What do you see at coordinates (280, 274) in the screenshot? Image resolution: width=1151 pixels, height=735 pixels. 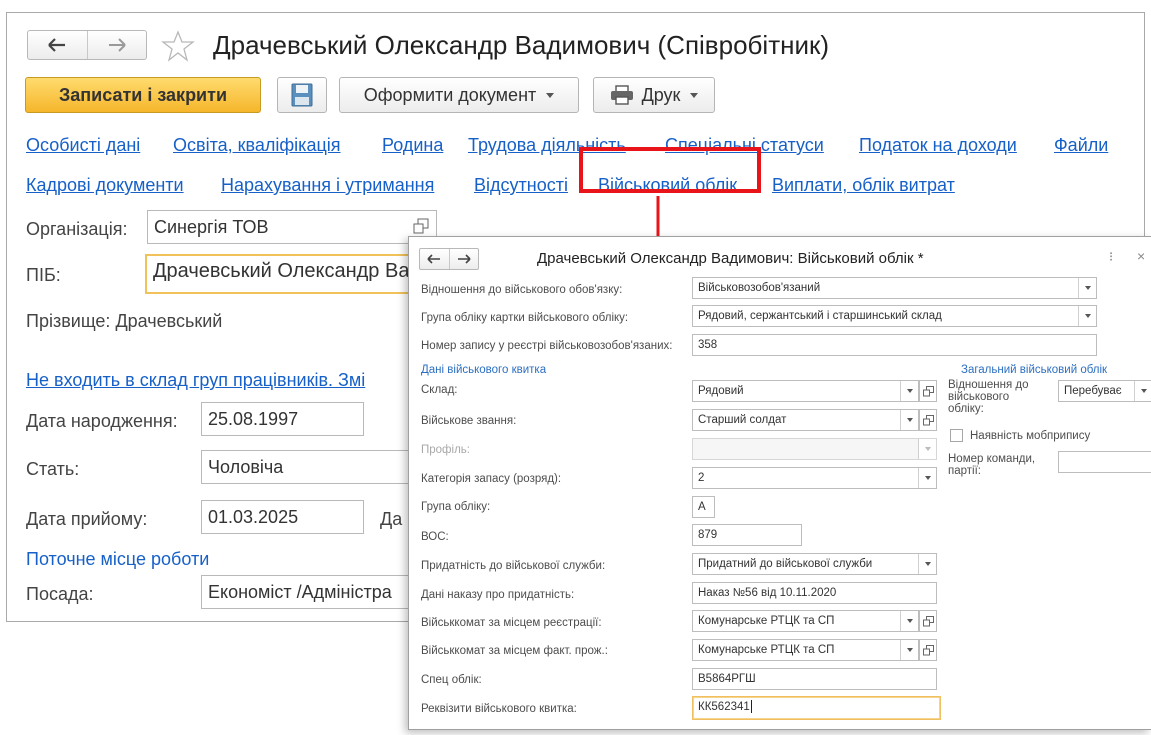 I see `full-name-field: Драчевський Олександр Ва` at bounding box center [280, 274].